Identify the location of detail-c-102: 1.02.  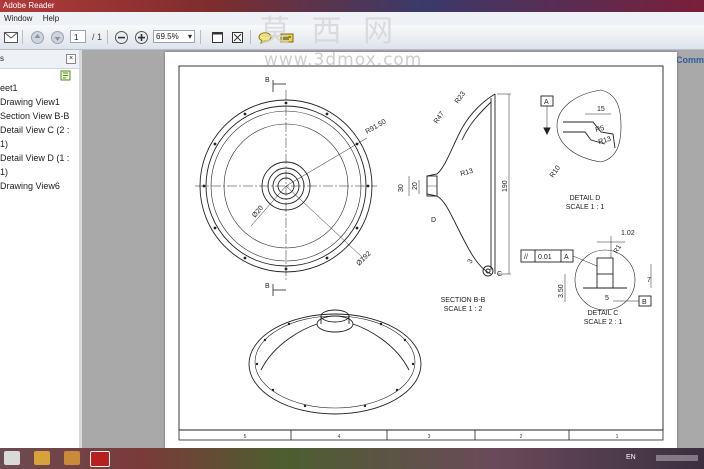
(628, 233).